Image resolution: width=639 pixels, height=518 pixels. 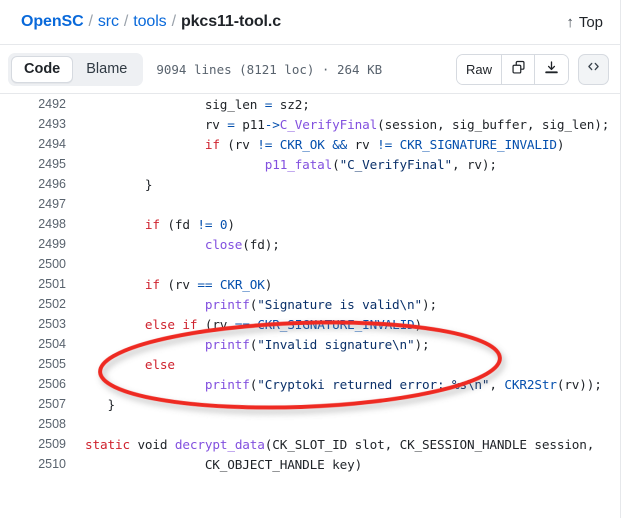 I want to click on download-icon, so click(x=551, y=69).